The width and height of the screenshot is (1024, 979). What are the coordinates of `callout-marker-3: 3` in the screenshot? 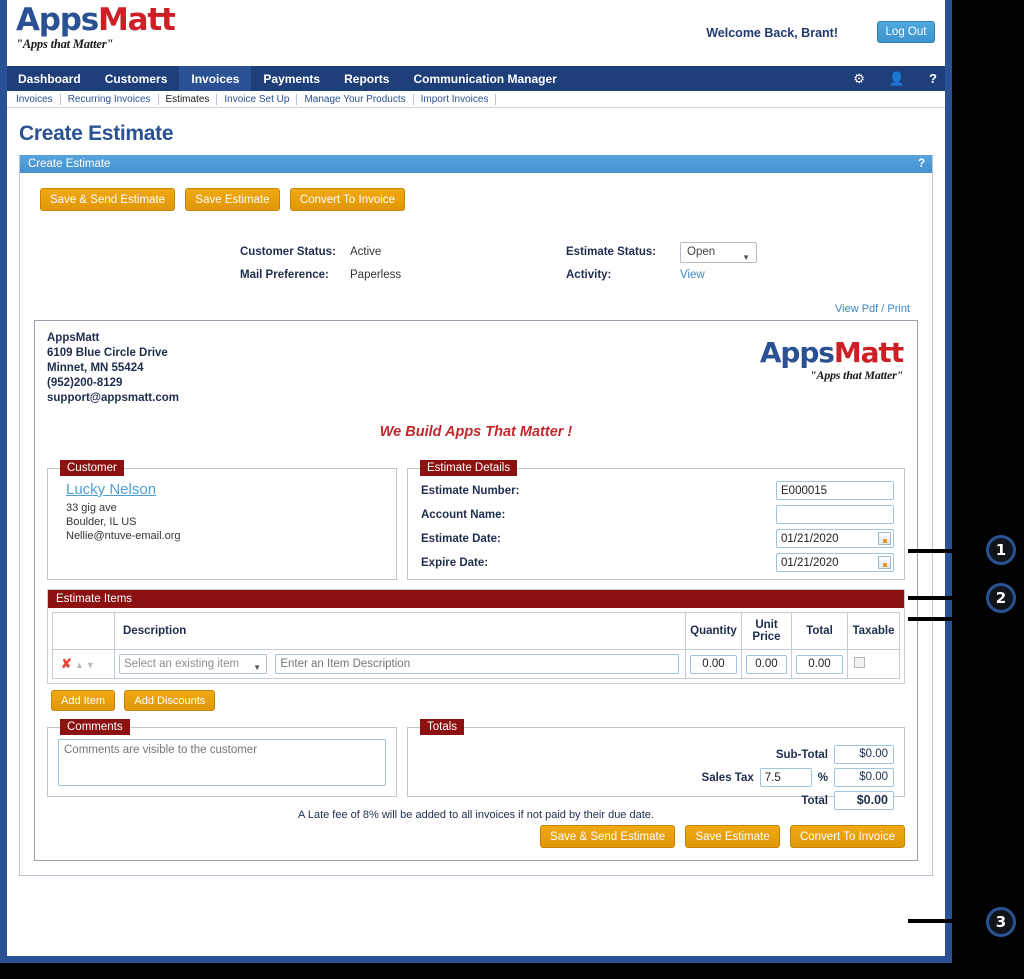 It's located at (1001, 922).